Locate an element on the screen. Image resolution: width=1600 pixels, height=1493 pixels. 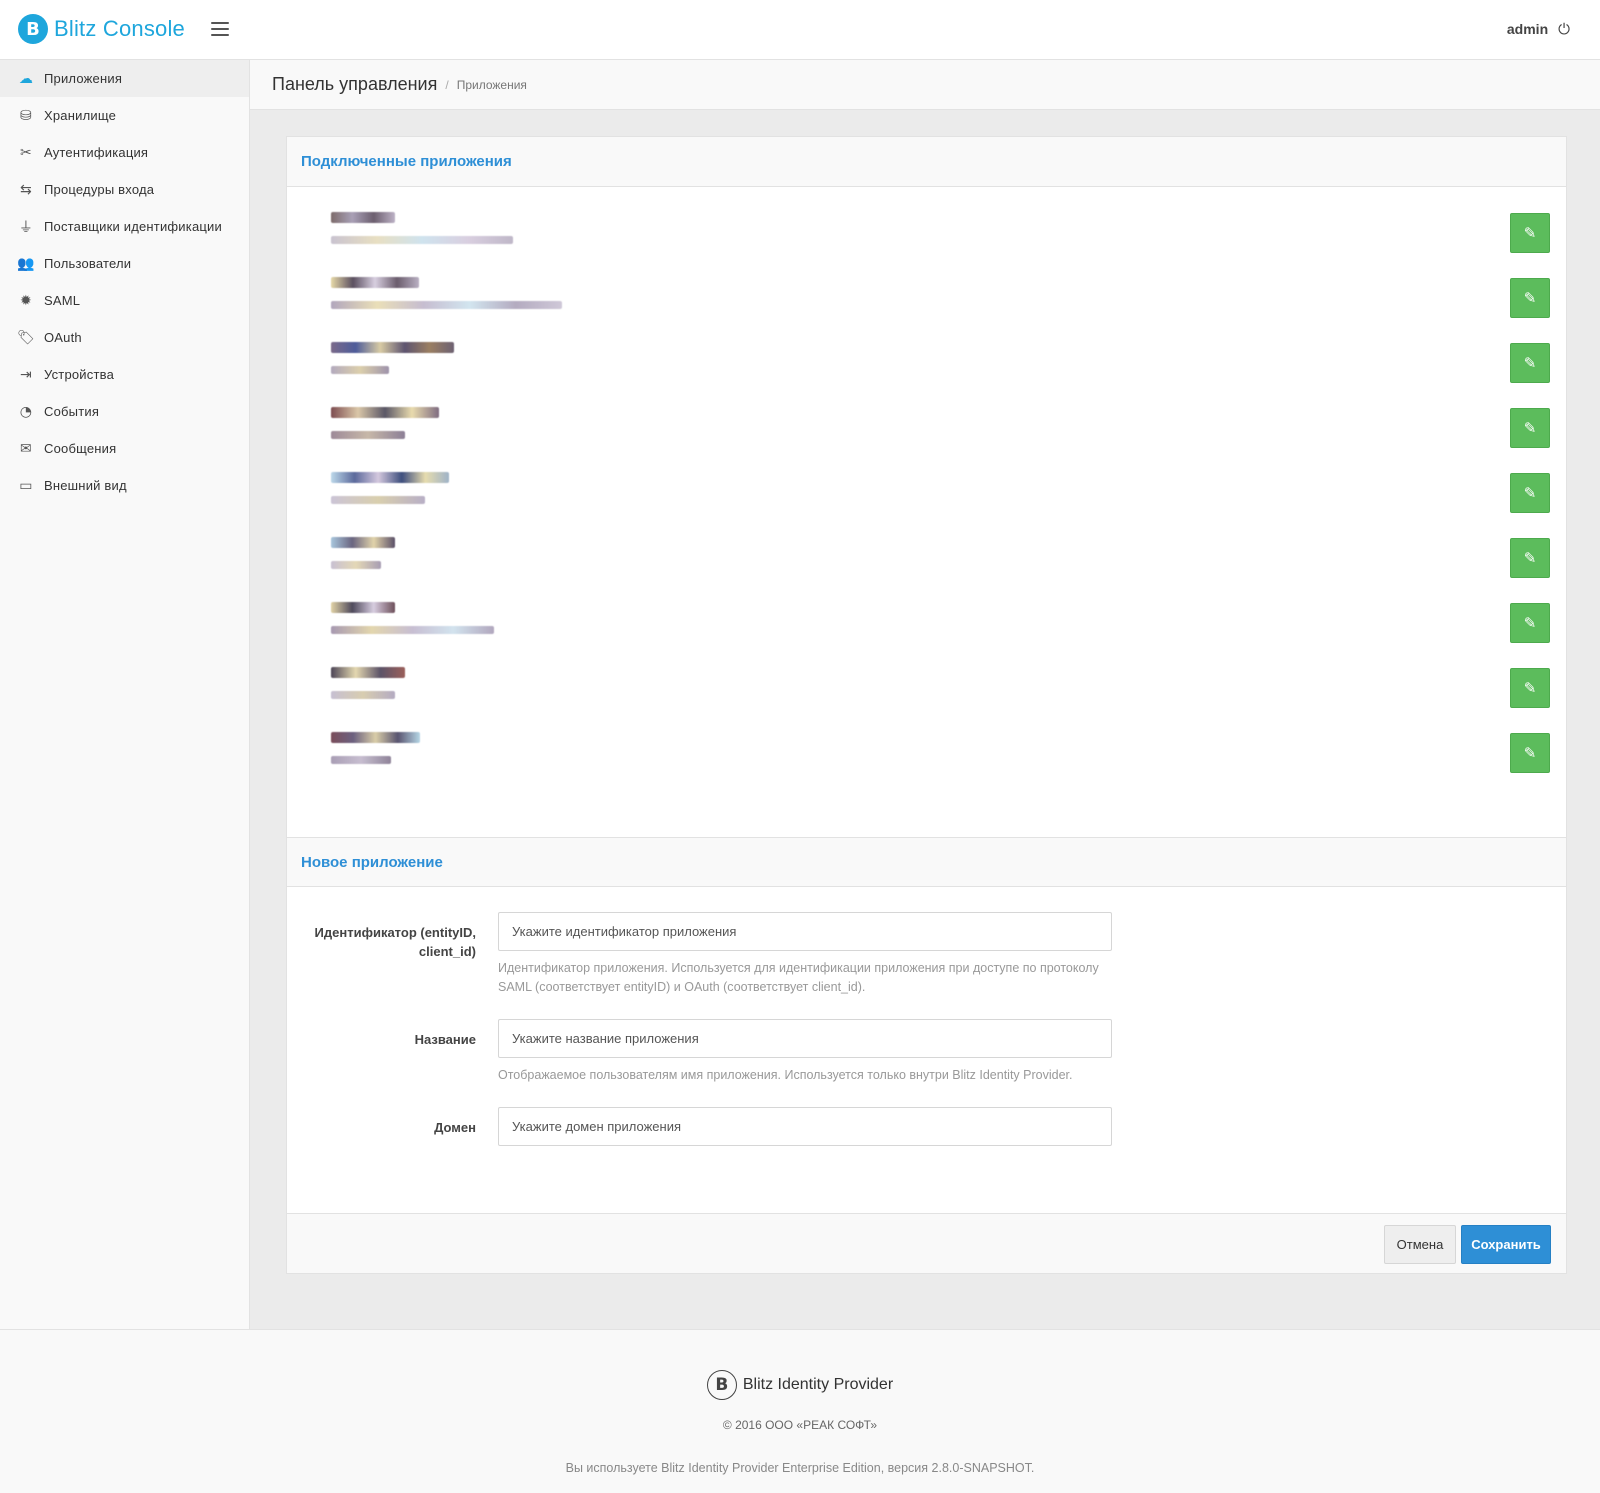
sidebar-item-identity-providers: ⏚ Поставщики идентификации is located at coordinates (124, 226).